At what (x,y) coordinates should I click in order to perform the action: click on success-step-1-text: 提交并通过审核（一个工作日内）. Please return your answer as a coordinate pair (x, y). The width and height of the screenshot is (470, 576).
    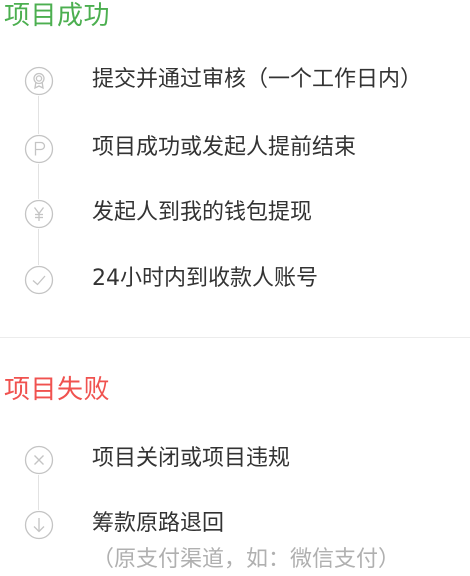
    Looking at the image, I should click on (257, 79).